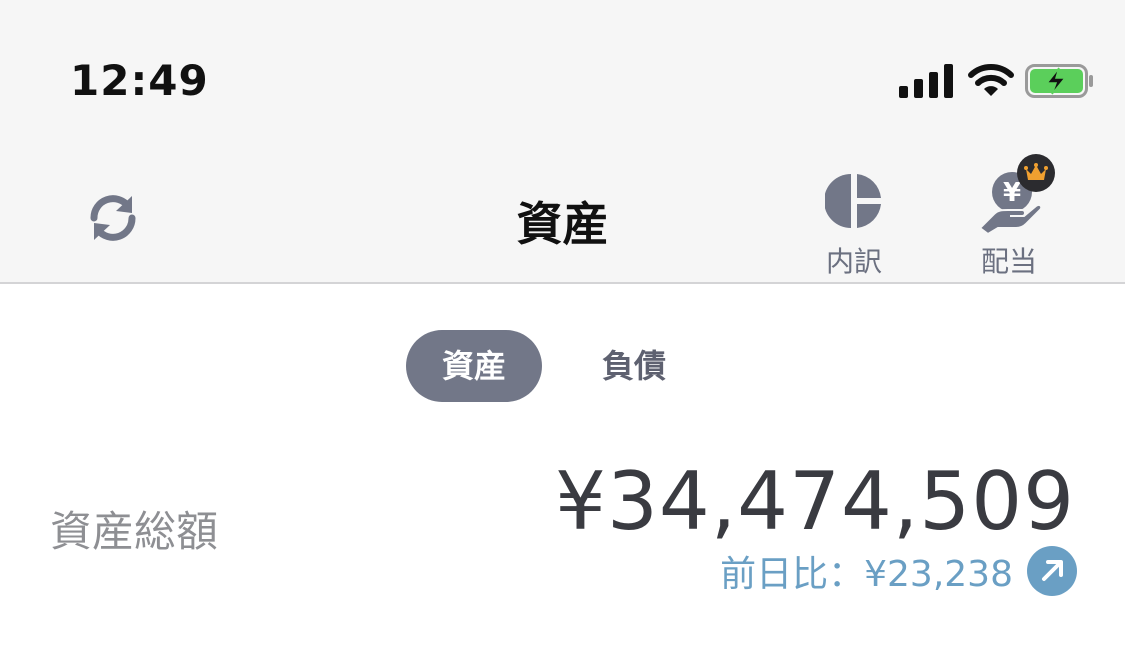  I want to click on status-time: 12:49, so click(139, 80).